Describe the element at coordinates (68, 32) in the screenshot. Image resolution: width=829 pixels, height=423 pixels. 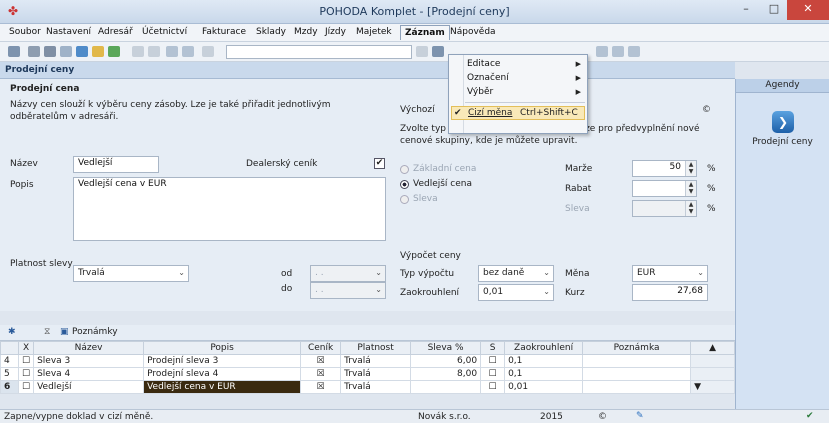
I see `menu-nastaveni: Nastavení` at that location.